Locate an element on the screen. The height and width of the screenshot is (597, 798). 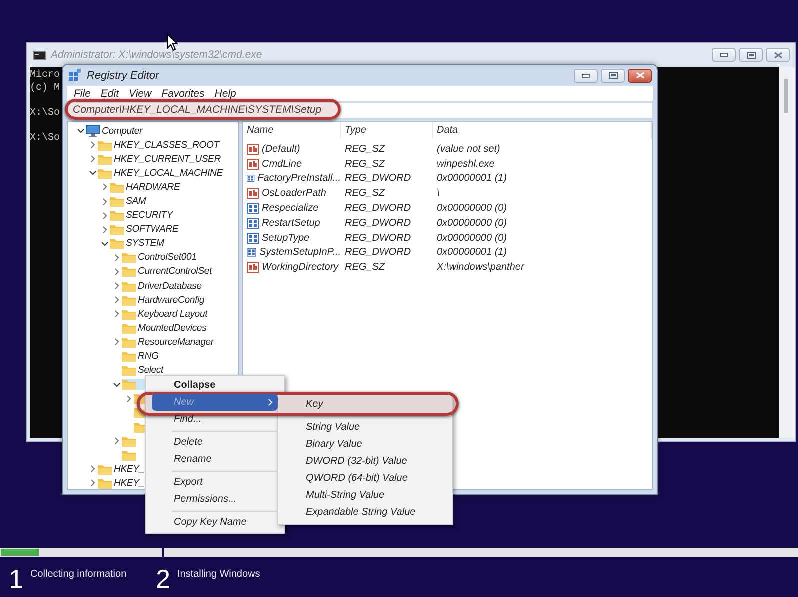
value-name: RestartSetup is located at coordinates (291, 223).